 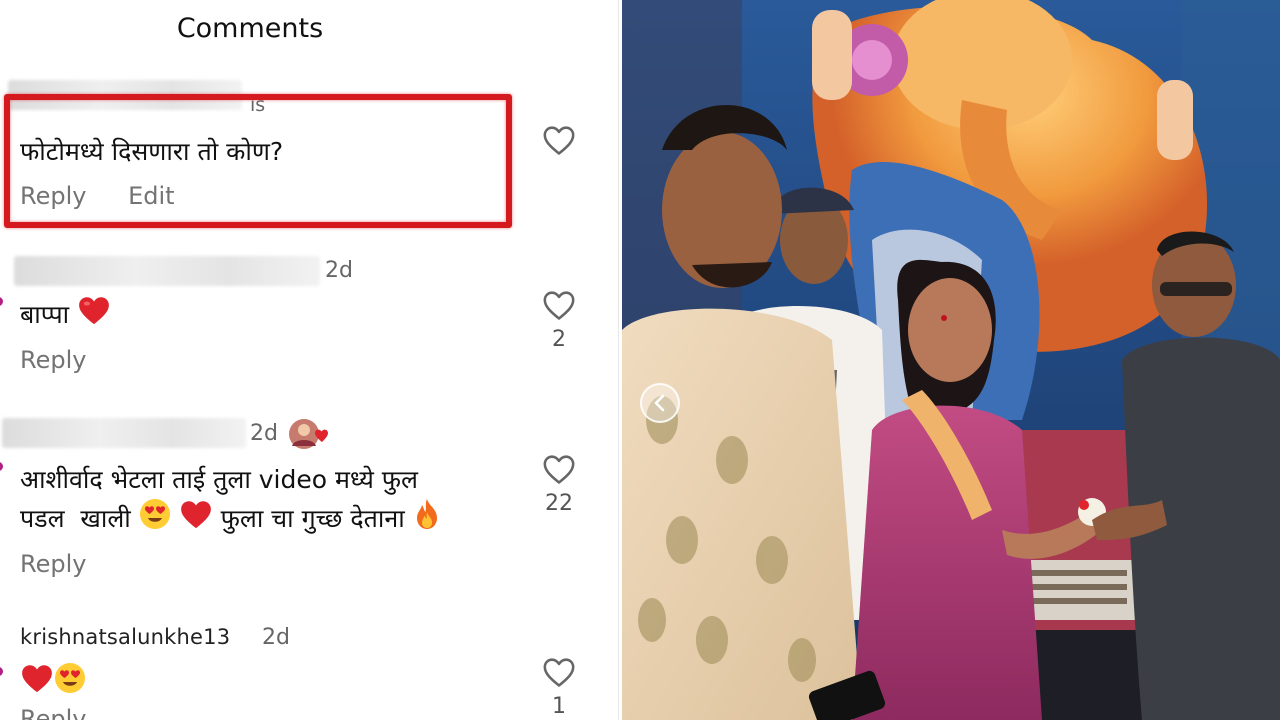 What do you see at coordinates (559, 687) in the screenshot?
I see `like-button: 1` at bounding box center [559, 687].